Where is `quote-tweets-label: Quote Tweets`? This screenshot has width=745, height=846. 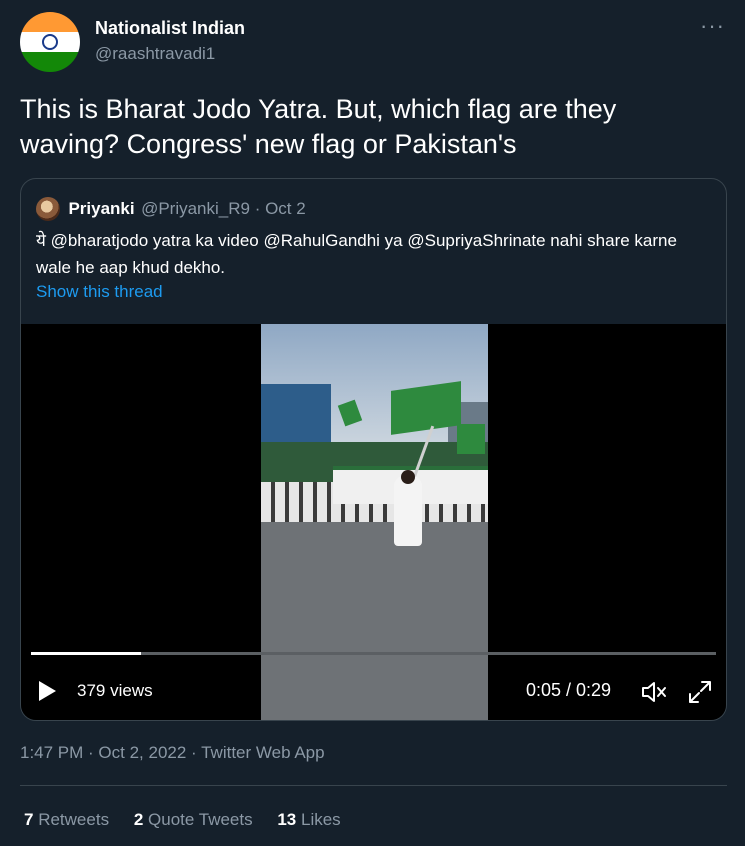
quote-tweets-label: Quote Tweets is located at coordinates (200, 819).